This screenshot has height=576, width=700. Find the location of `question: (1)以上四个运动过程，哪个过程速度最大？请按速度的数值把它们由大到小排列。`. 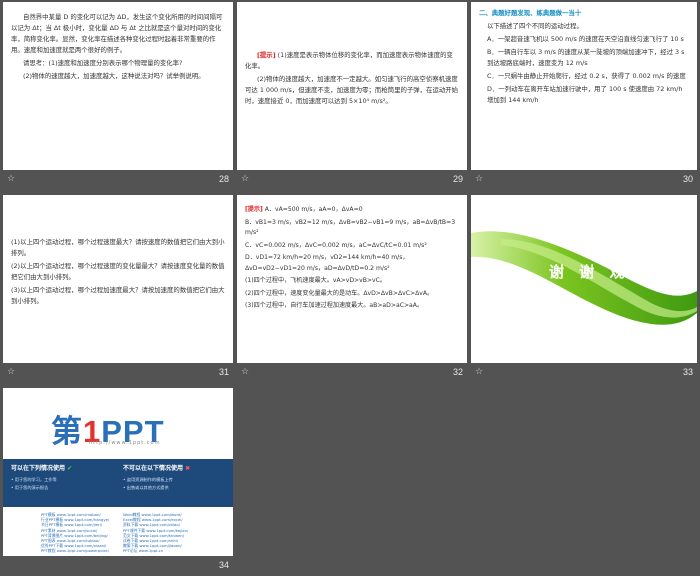

question: (1)以上四个运动过程，哪个过程速度最大？请按速度的数值把它们由大到小排列。 is located at coordinates (118, 247).